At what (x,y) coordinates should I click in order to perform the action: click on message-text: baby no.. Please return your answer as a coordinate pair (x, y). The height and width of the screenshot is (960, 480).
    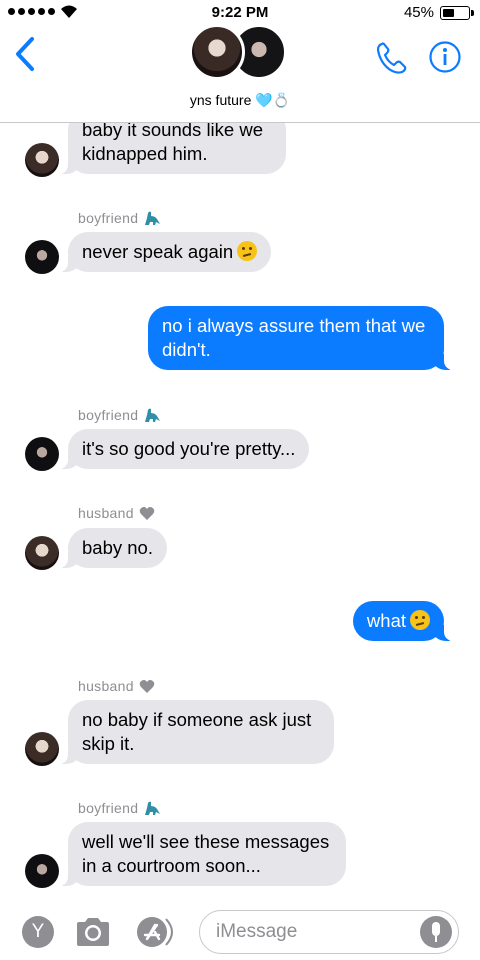
    Looking at the image, I should click on (117, 547).